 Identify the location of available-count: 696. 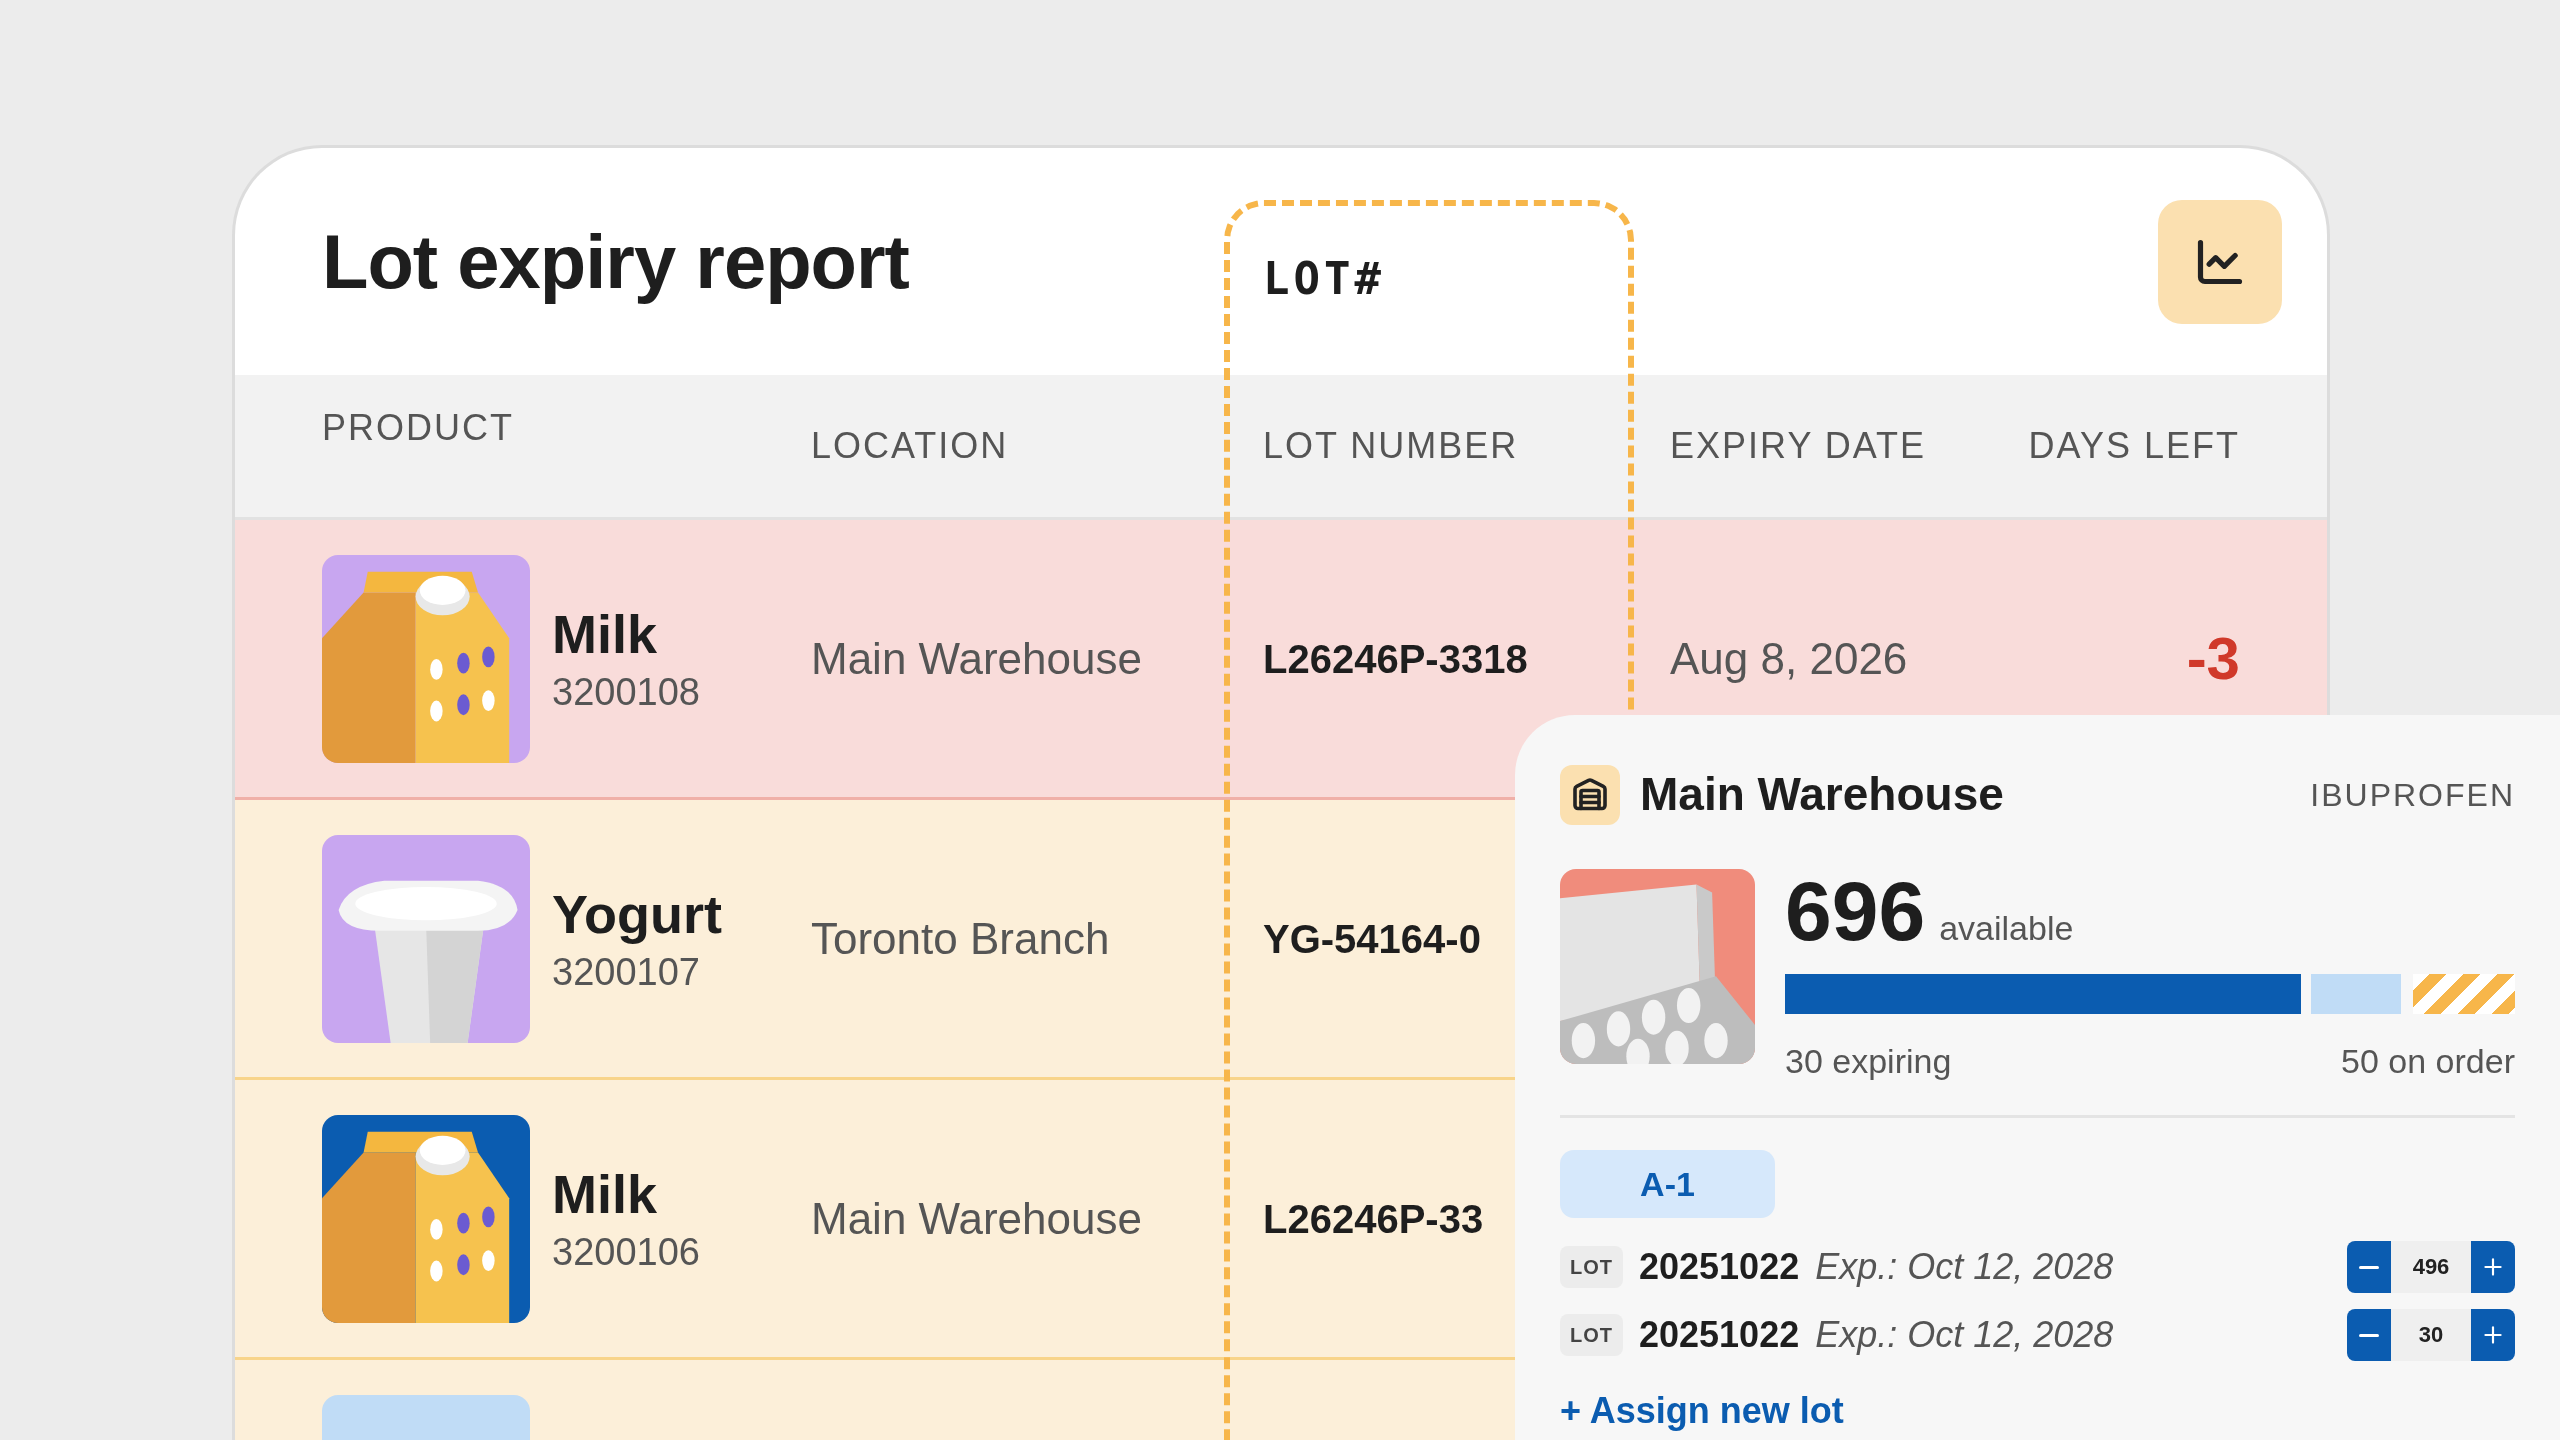
(1855, 911).